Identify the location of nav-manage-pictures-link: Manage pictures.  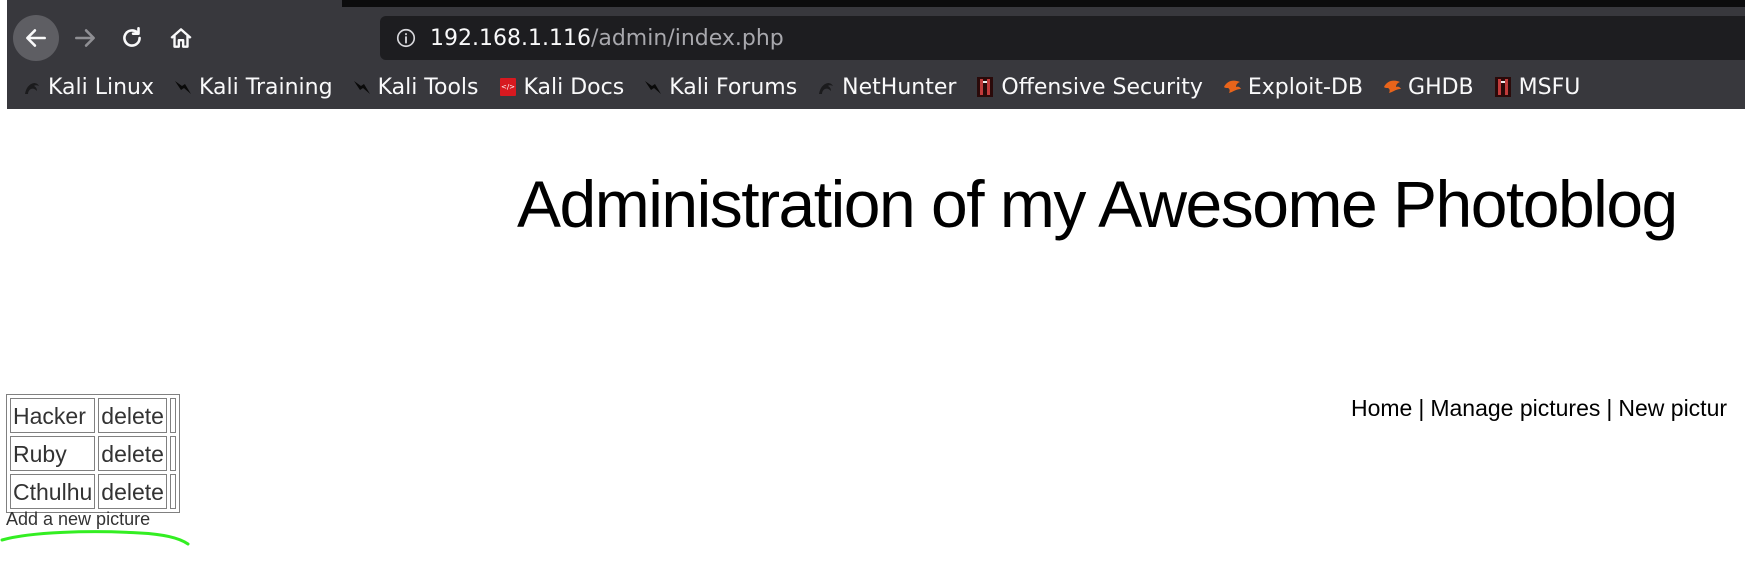
(1515, 408).